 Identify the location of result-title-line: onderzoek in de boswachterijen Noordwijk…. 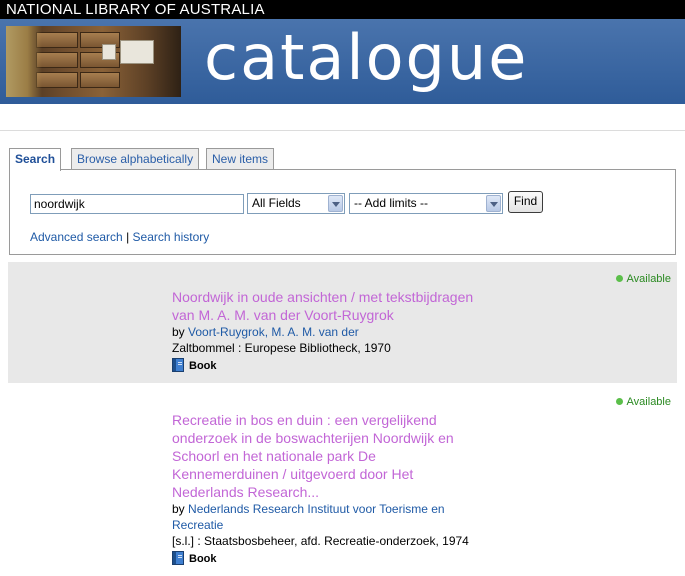
(313, 438).